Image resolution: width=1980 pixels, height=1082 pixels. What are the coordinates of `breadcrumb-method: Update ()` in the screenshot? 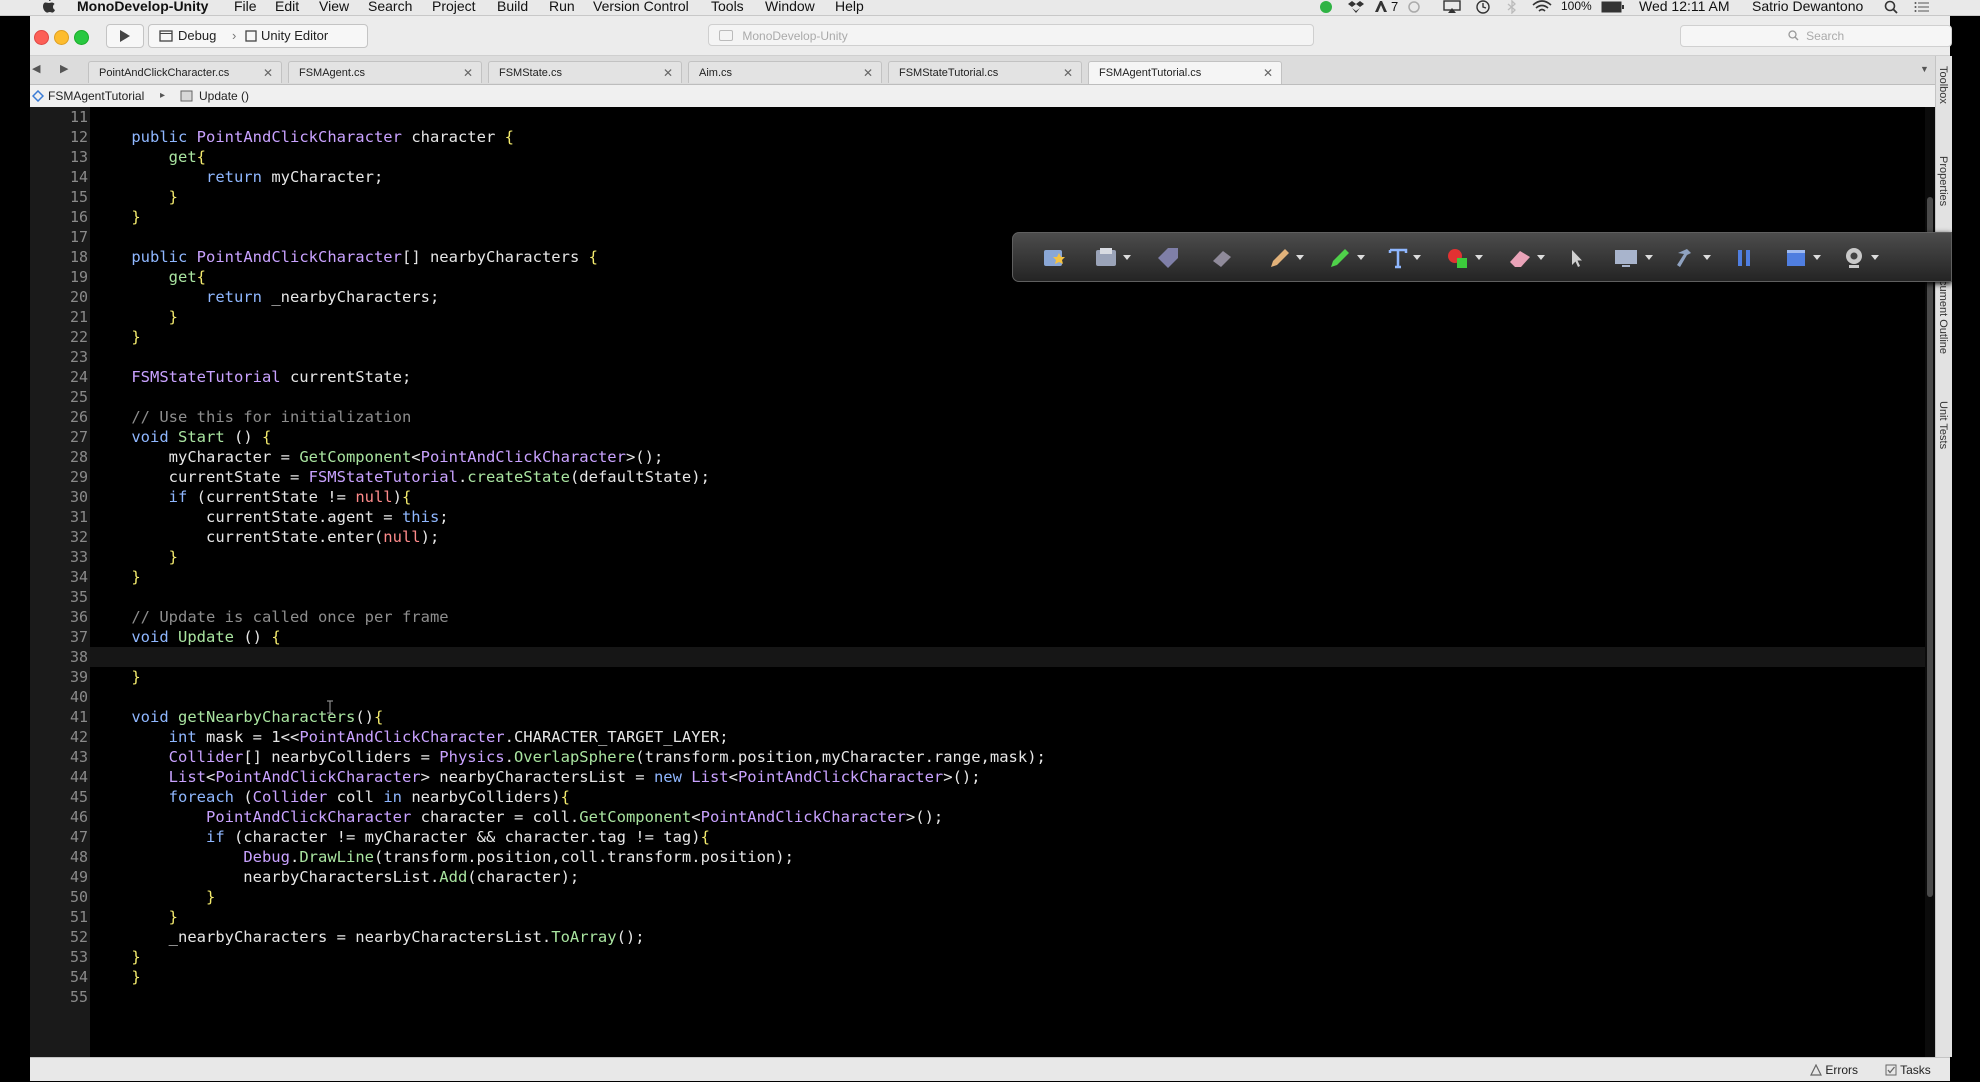 It's located at (224, 96).